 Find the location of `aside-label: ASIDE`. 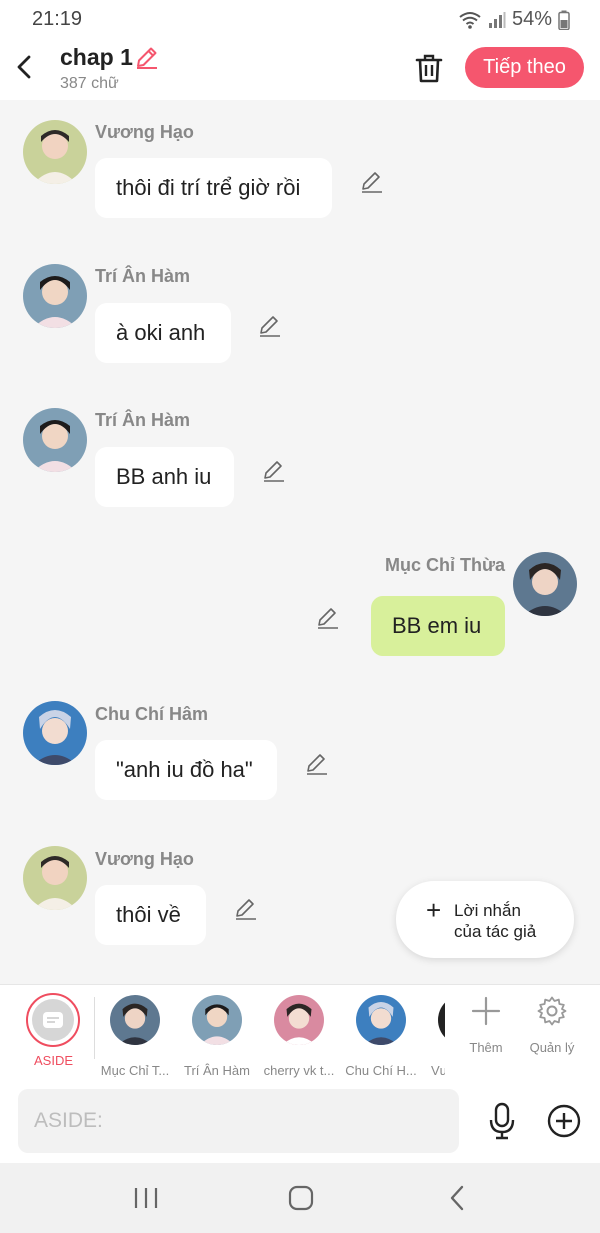

aside-label: ASIDE is located at coordinates (54, 1060).